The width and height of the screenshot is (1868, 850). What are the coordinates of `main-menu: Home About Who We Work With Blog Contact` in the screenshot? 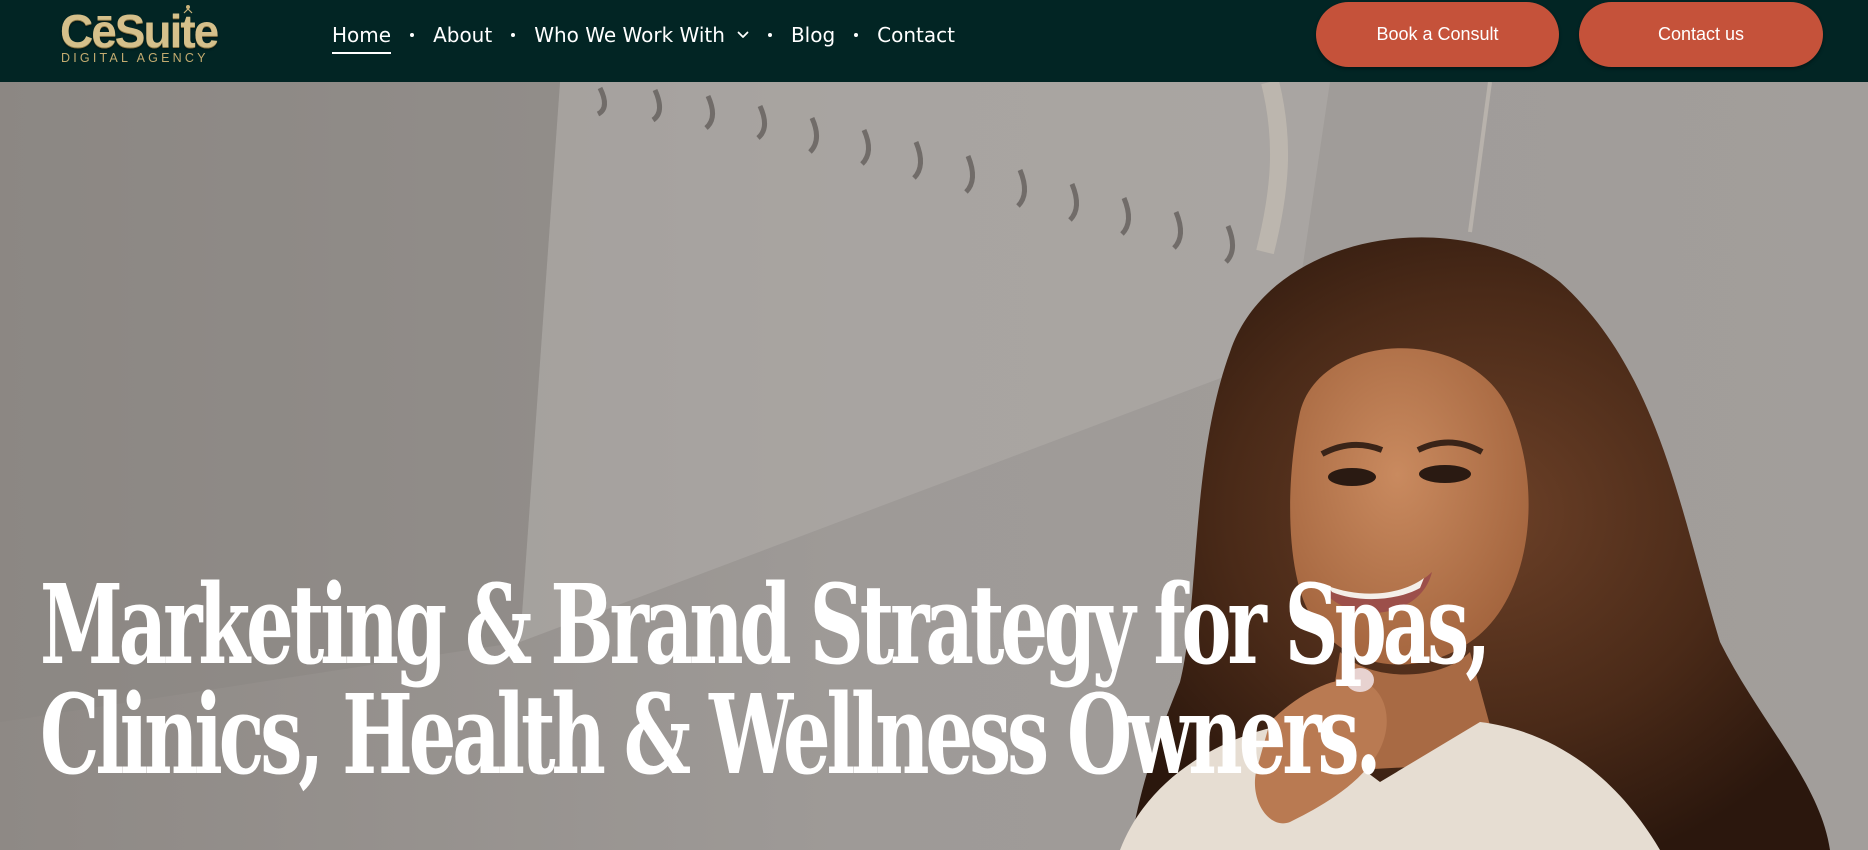 It's located at (643, 36).